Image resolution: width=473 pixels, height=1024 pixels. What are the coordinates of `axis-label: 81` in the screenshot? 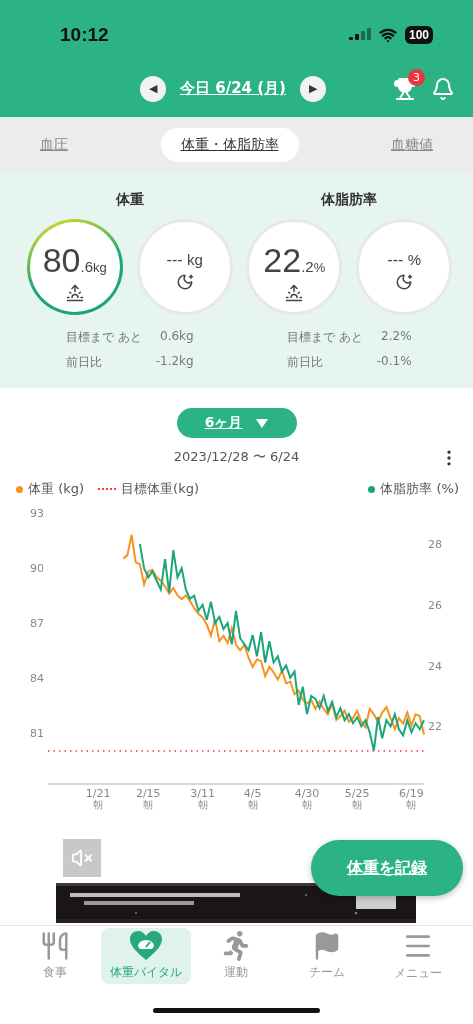 It's located at (37, 733).